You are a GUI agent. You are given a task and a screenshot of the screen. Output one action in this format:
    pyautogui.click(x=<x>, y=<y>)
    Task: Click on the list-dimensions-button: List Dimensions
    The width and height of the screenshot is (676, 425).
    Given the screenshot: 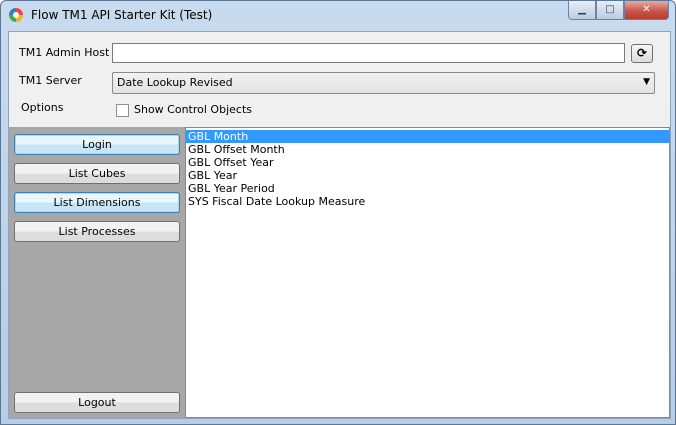 What is the action you would take?
    pyautogui.click(x=97, y=202)
    